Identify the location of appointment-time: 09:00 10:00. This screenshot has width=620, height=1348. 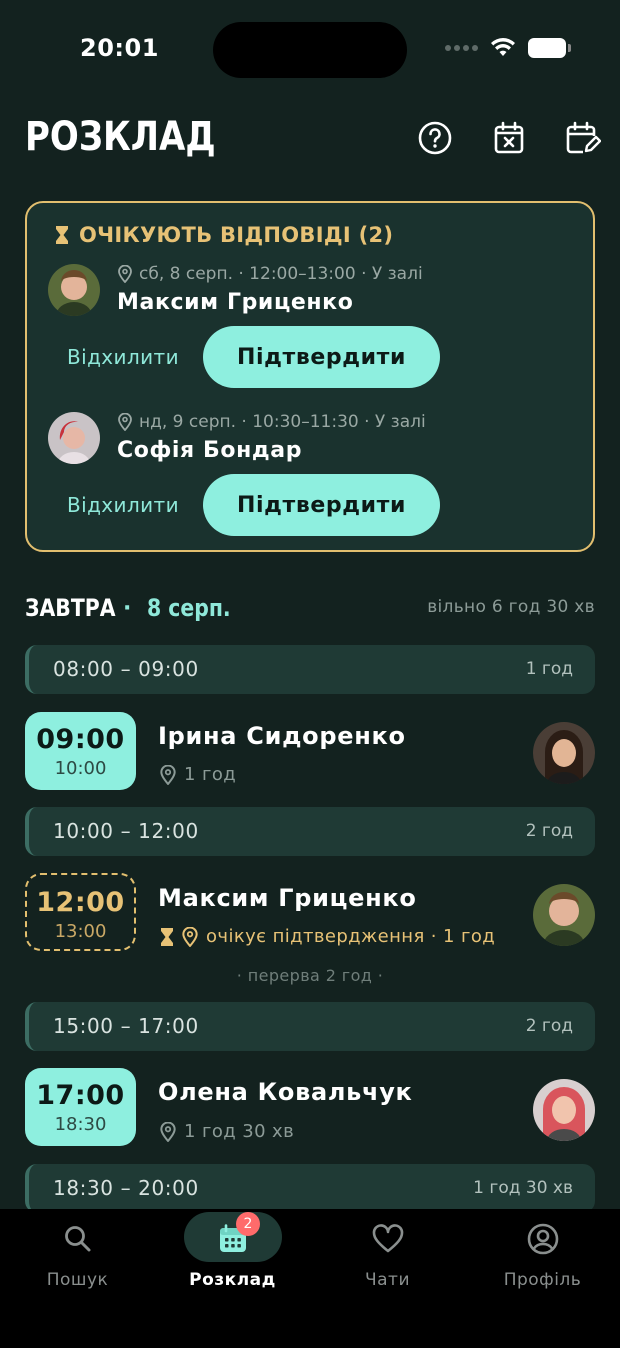
(80, 751).